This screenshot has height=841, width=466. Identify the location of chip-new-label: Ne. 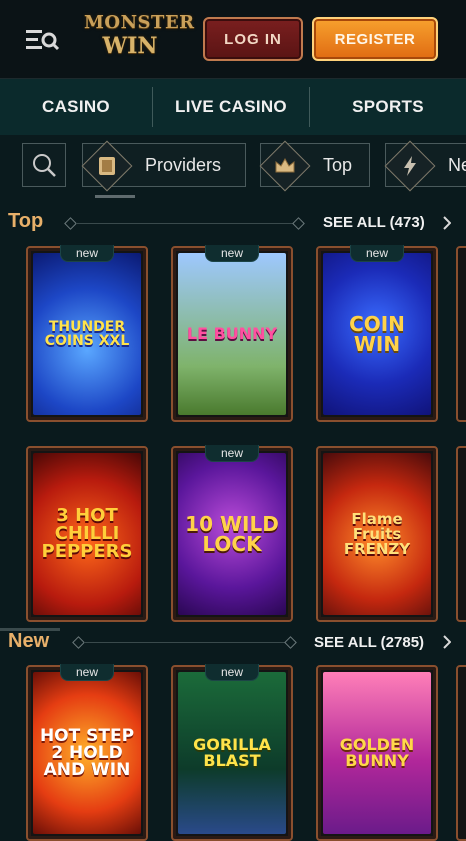
(457, 164).